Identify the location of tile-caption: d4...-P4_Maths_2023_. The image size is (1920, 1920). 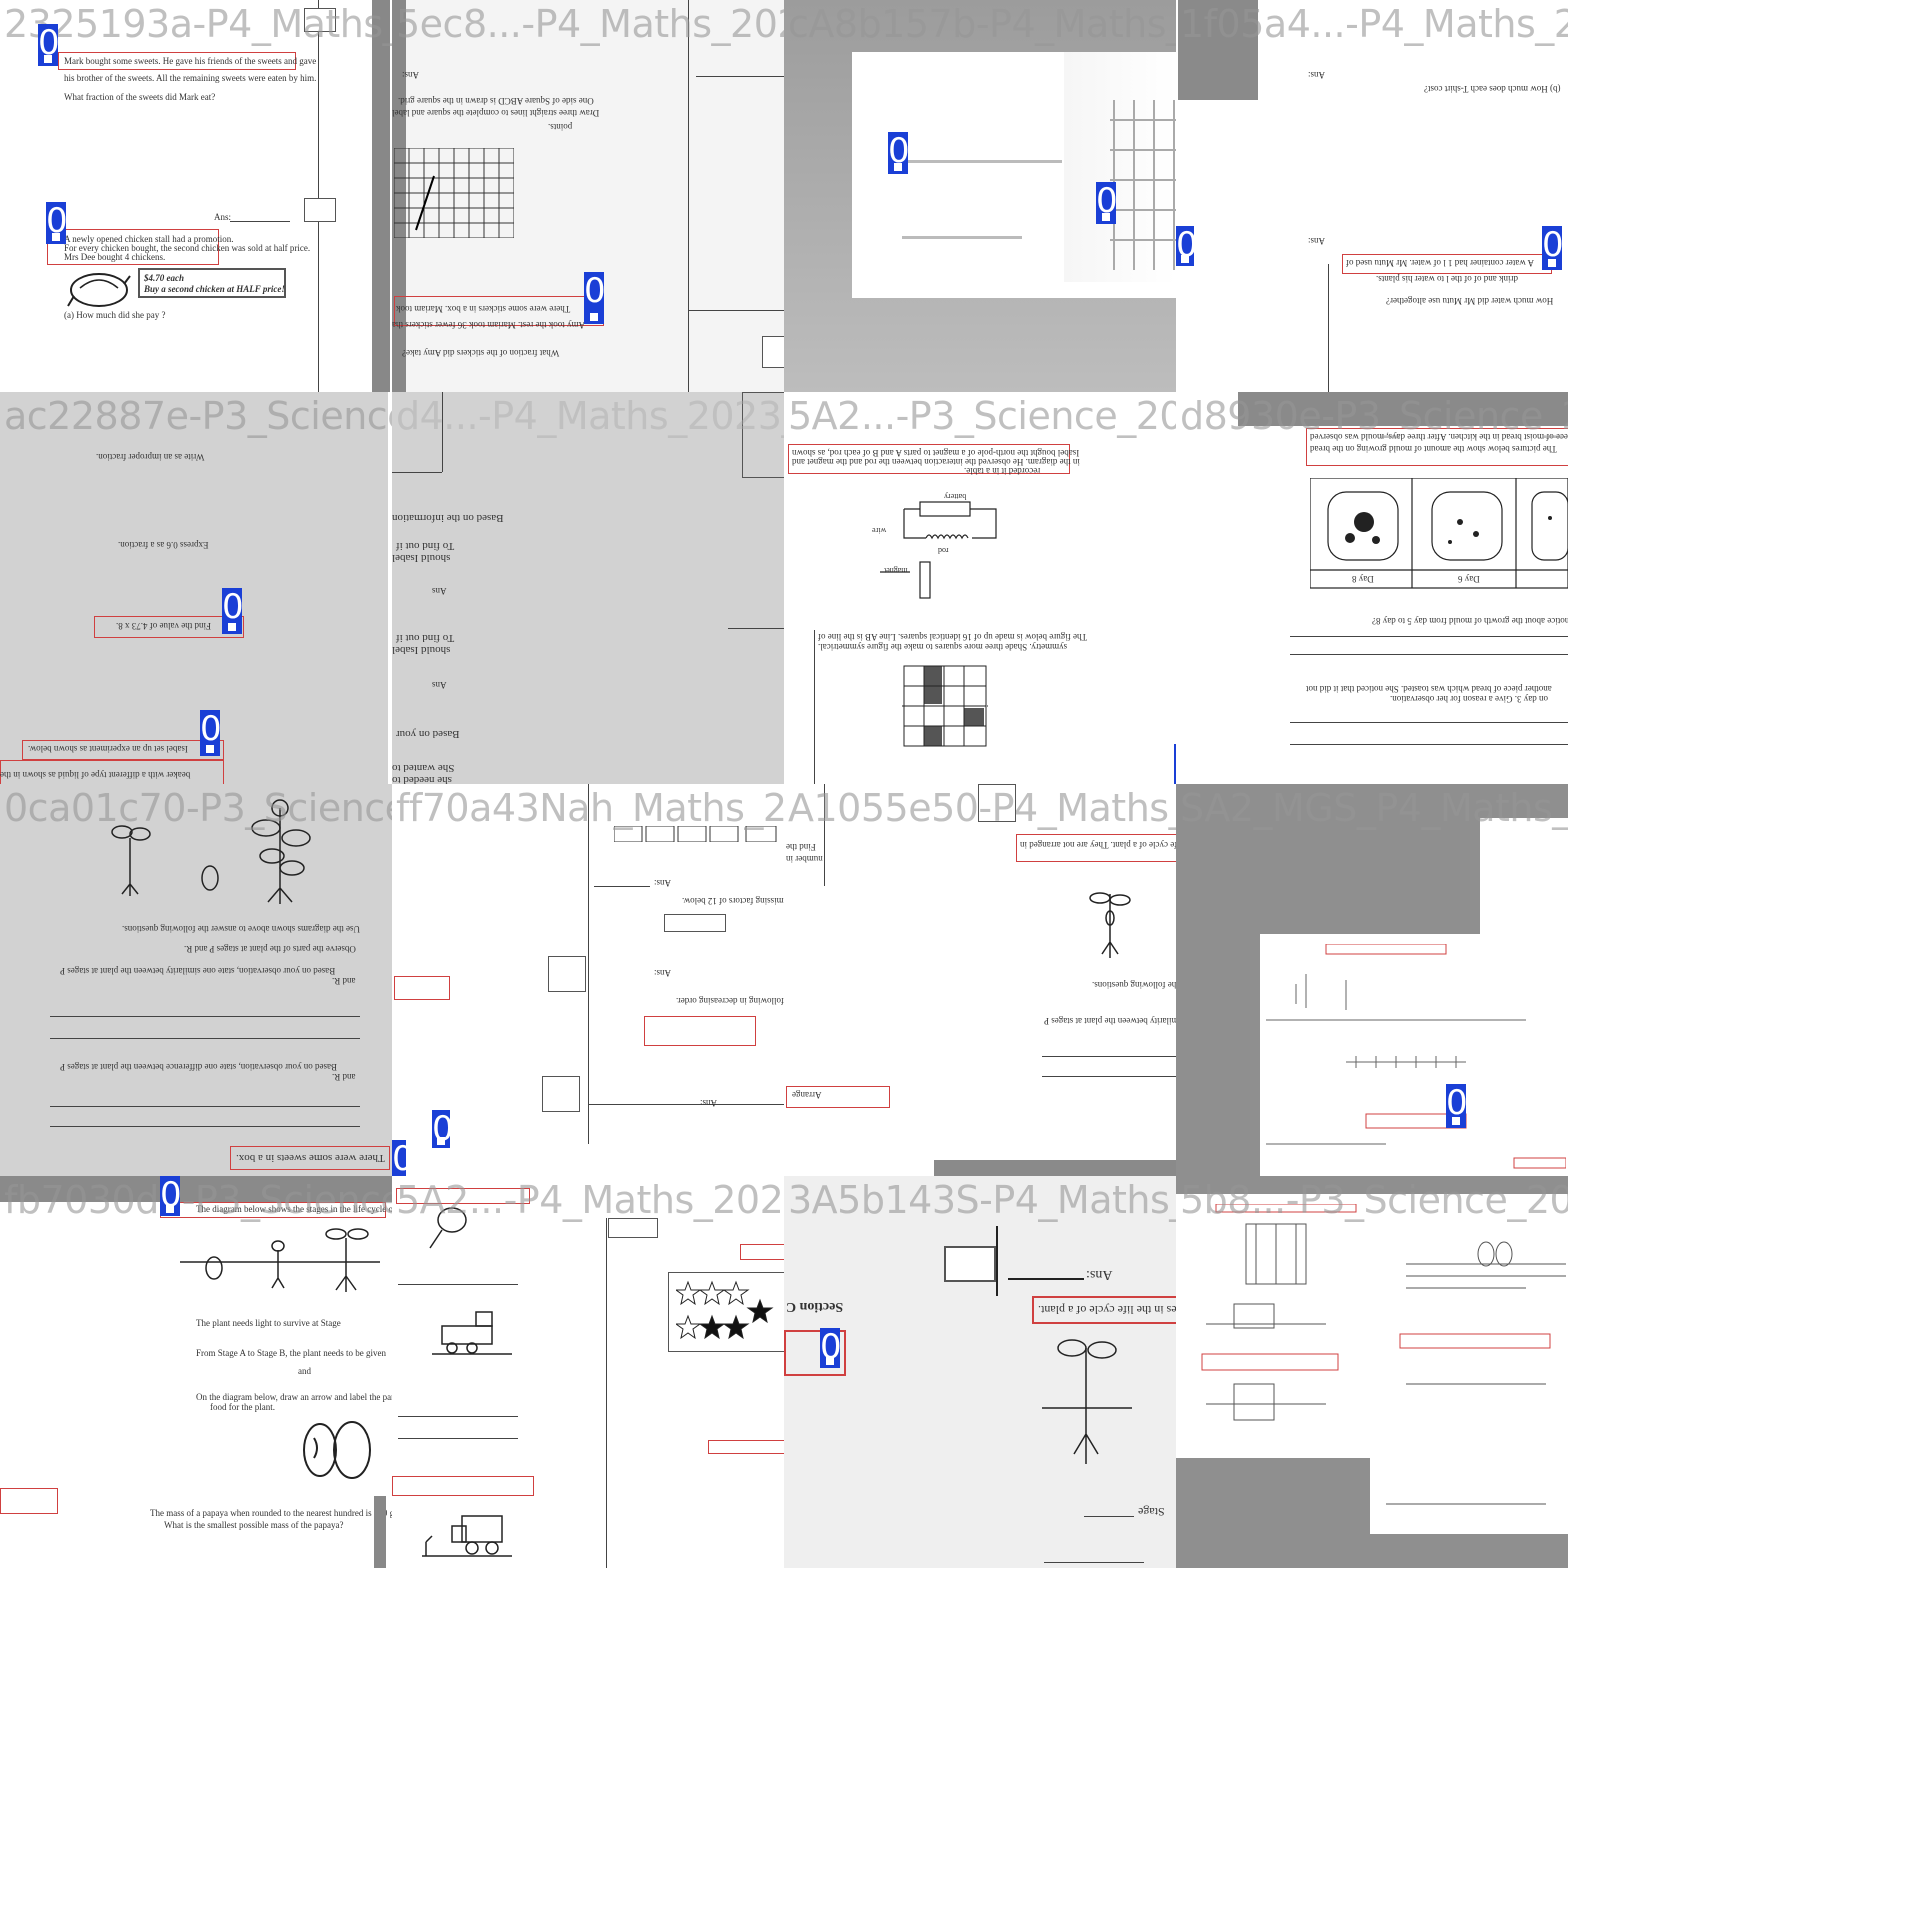
(590, 416).